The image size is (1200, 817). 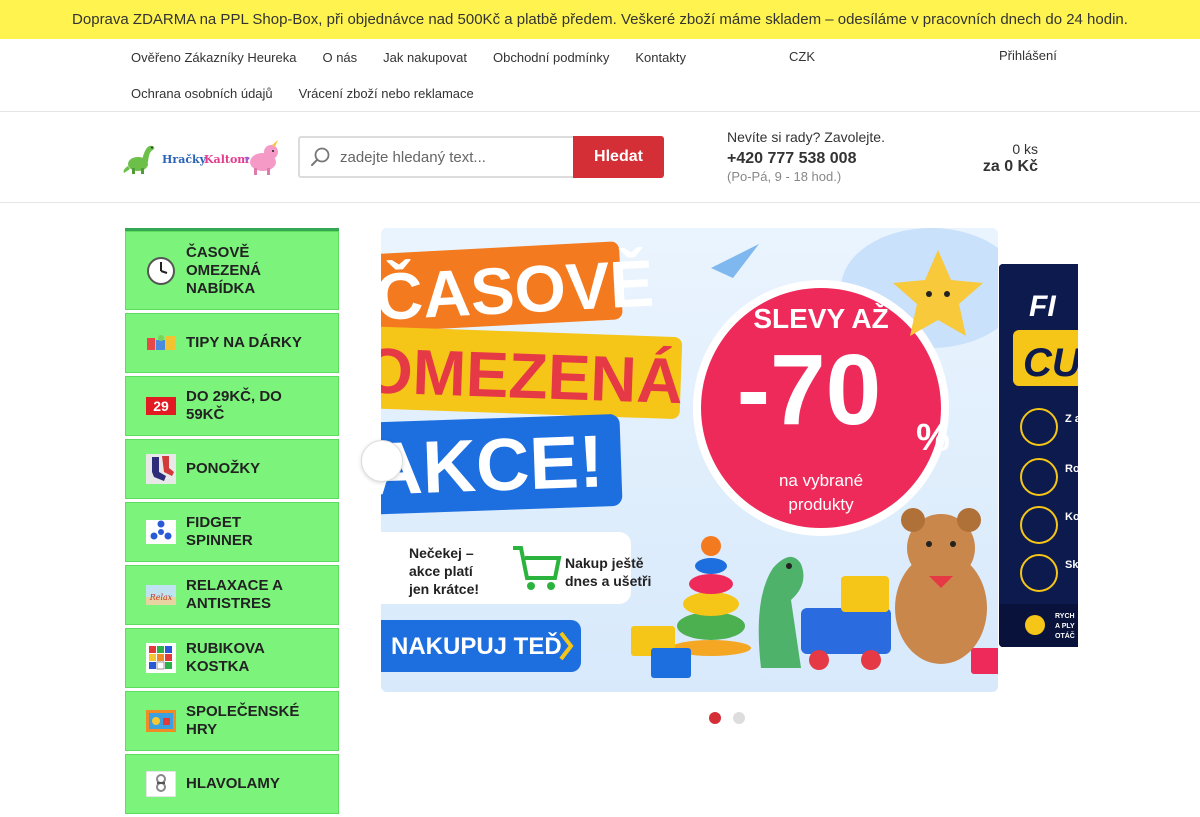 I want to click on spinner-icon, so click(x=161, y=532).